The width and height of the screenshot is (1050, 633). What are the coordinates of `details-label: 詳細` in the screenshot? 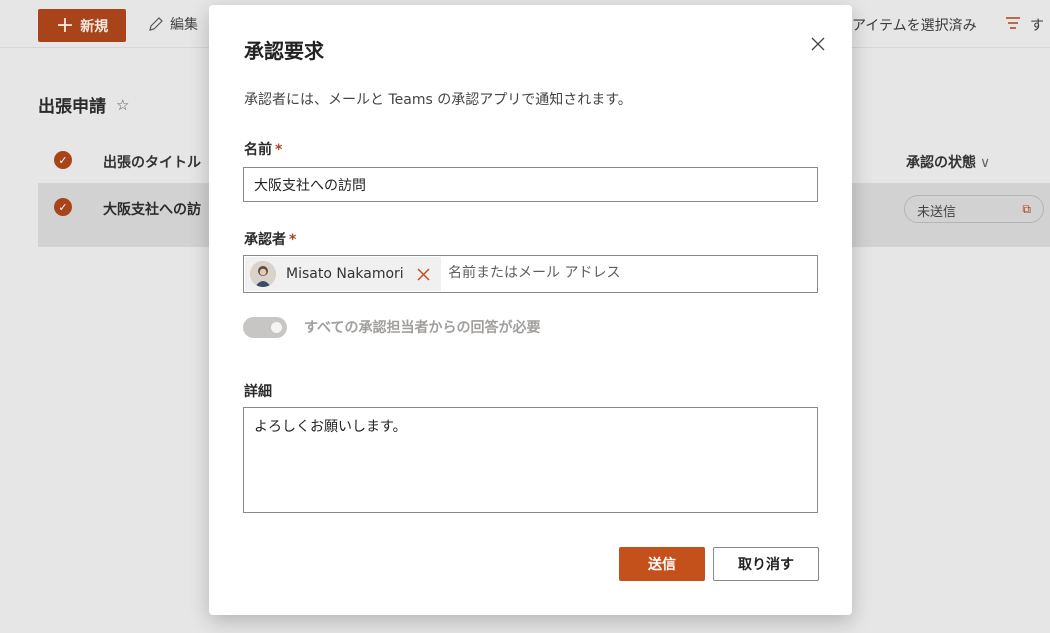 It's located at (258, 392).